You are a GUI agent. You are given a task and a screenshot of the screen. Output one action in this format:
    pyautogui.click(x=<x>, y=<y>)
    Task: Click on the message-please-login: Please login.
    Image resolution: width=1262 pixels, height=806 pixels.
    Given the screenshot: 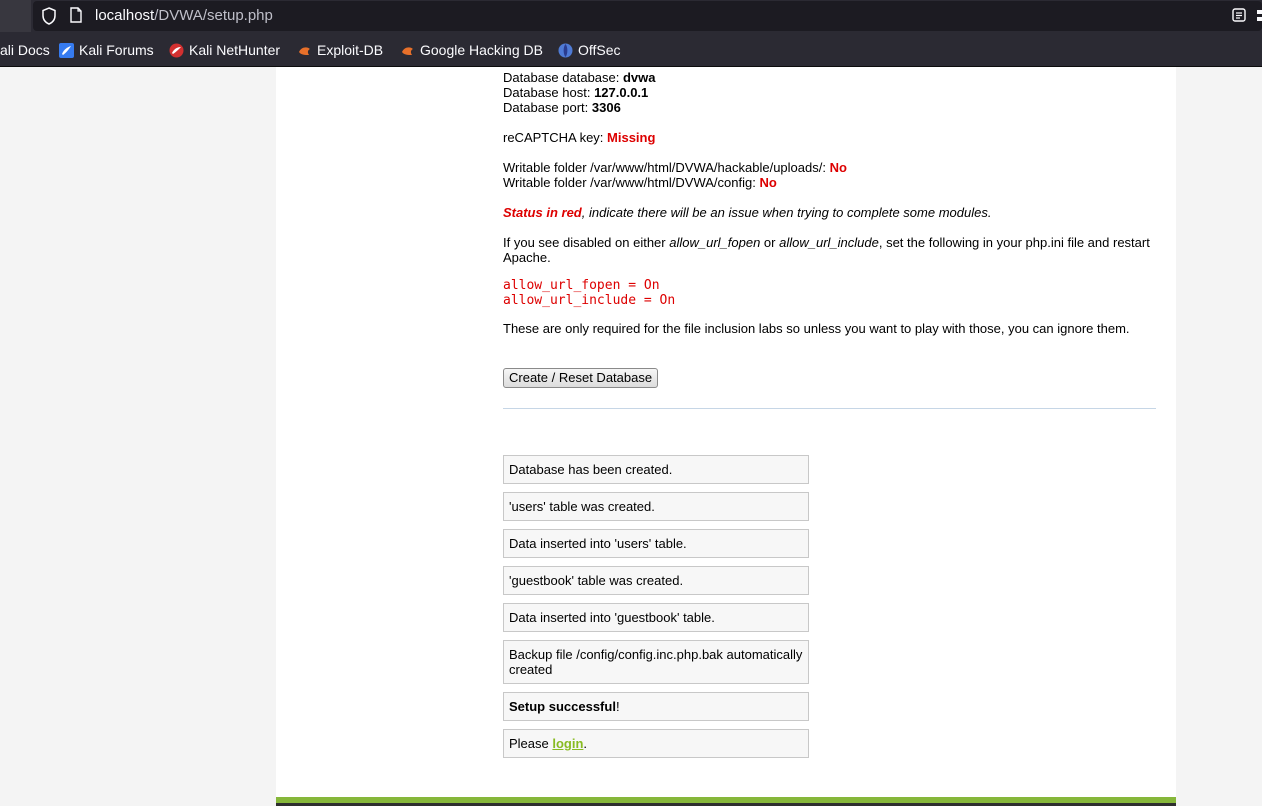 What is the action you would take?
    pyautogui.click(x=656, y=743)
    